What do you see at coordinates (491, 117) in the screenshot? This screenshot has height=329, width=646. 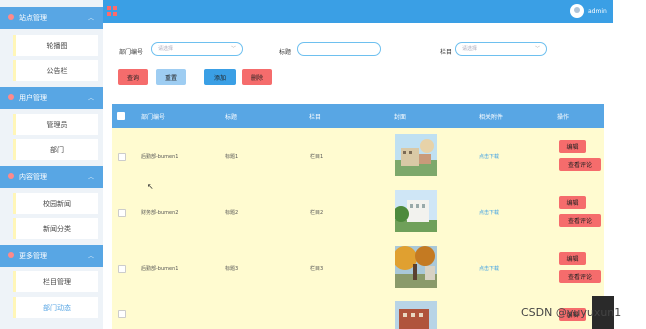 I see `column-header: 相关附件` at bounding box center [491, 117].